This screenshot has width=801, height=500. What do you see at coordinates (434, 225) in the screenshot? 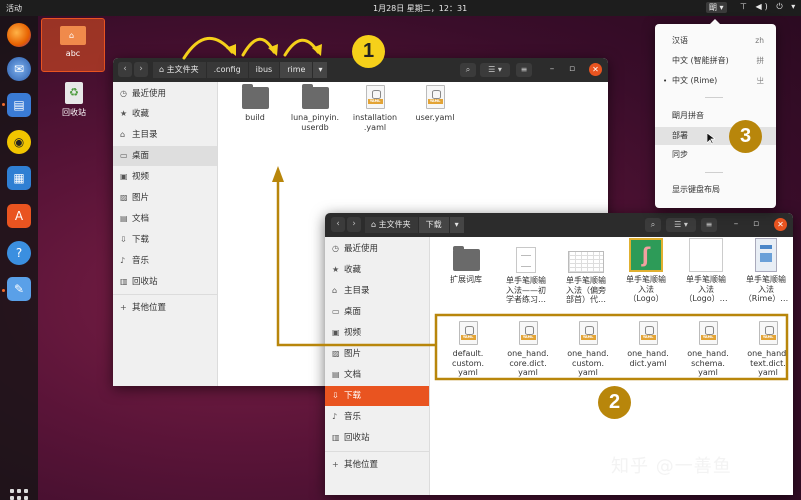
I see `breadcrumb-downloads: 下载` at bounding box center [434, 225].